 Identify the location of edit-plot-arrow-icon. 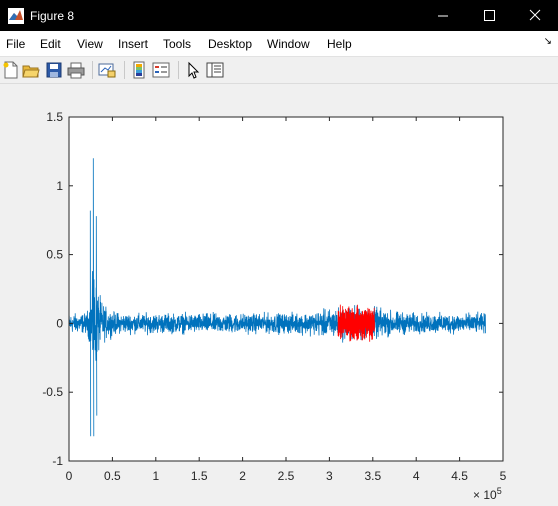
(193, 70).